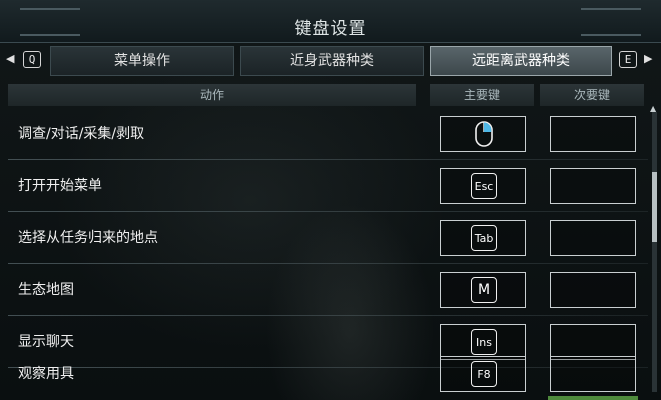 The image size is (661, 400). I want to click on key-tab: Tab, so click(484, 238).